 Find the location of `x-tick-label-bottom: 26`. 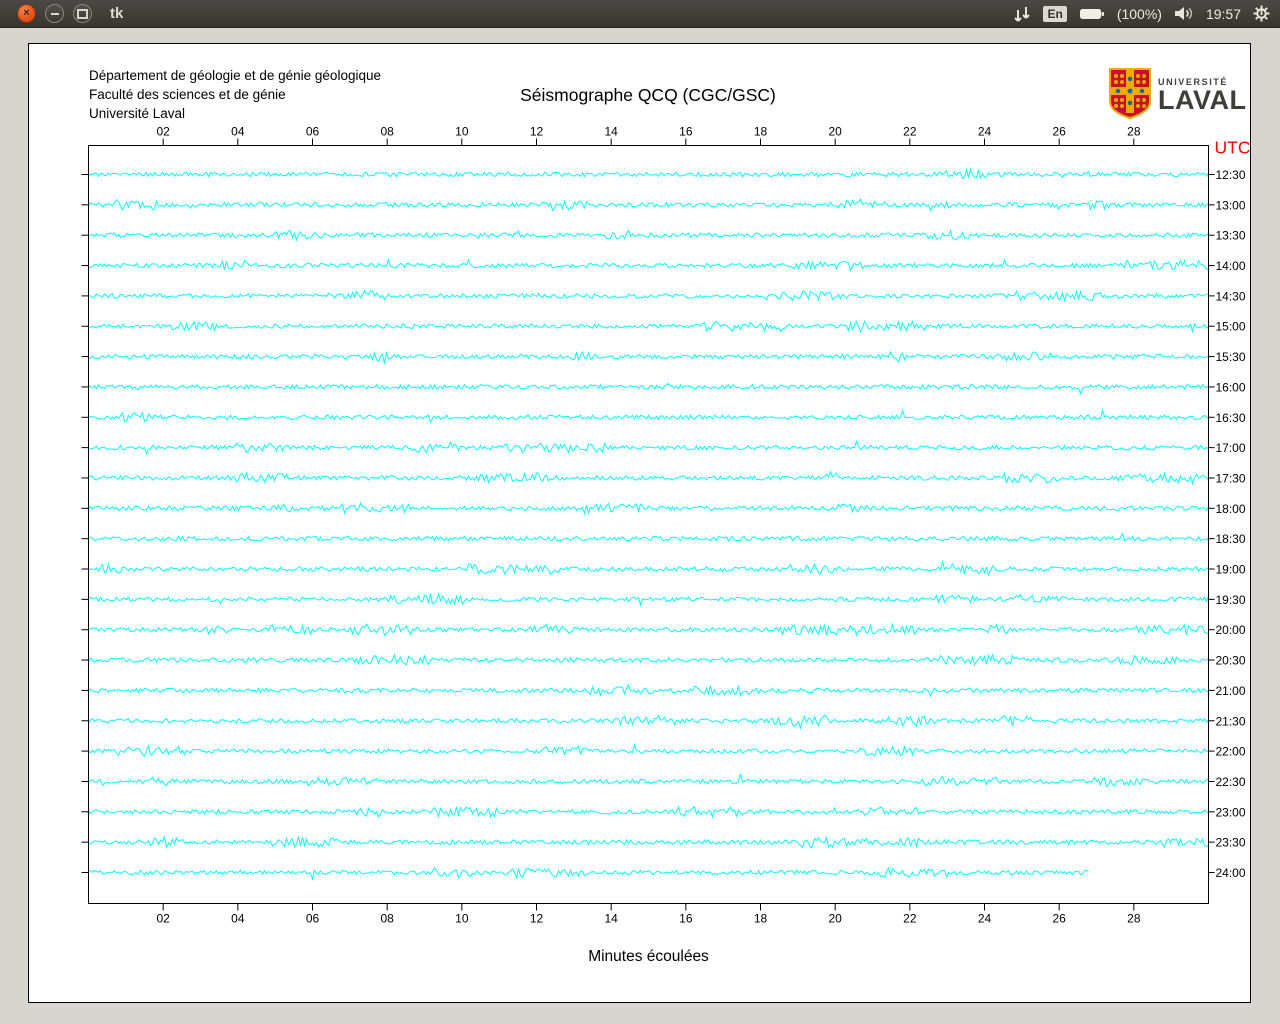

x-tick-label-bottom: 26 is located at coordinates (1059, 919).